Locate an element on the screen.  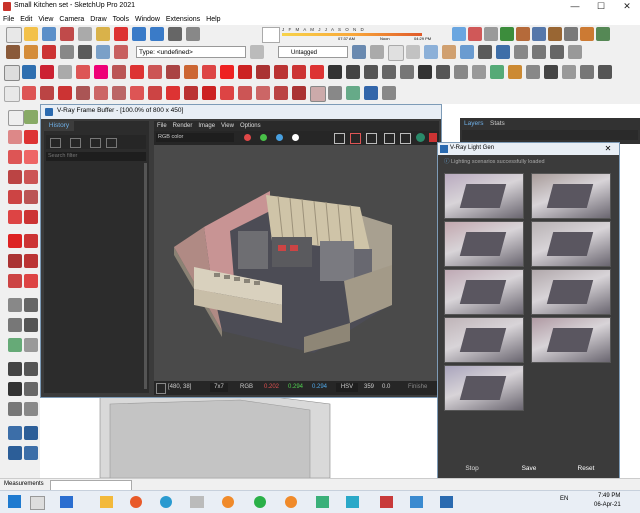
move-tool-icon is located at coordinates (245, 72).